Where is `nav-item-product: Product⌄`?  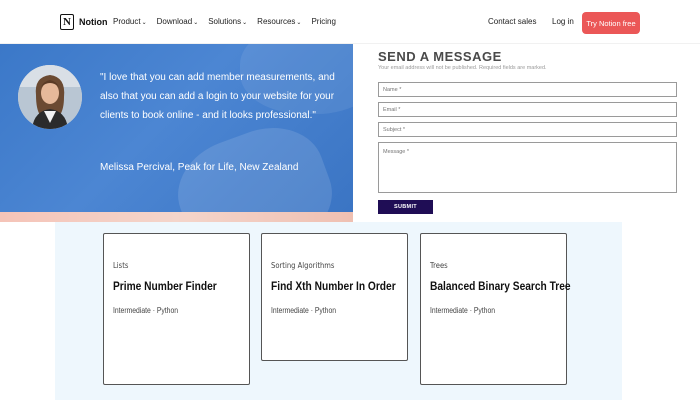
nav-item-product: Product⌄ is located at coordinates (130, 21).